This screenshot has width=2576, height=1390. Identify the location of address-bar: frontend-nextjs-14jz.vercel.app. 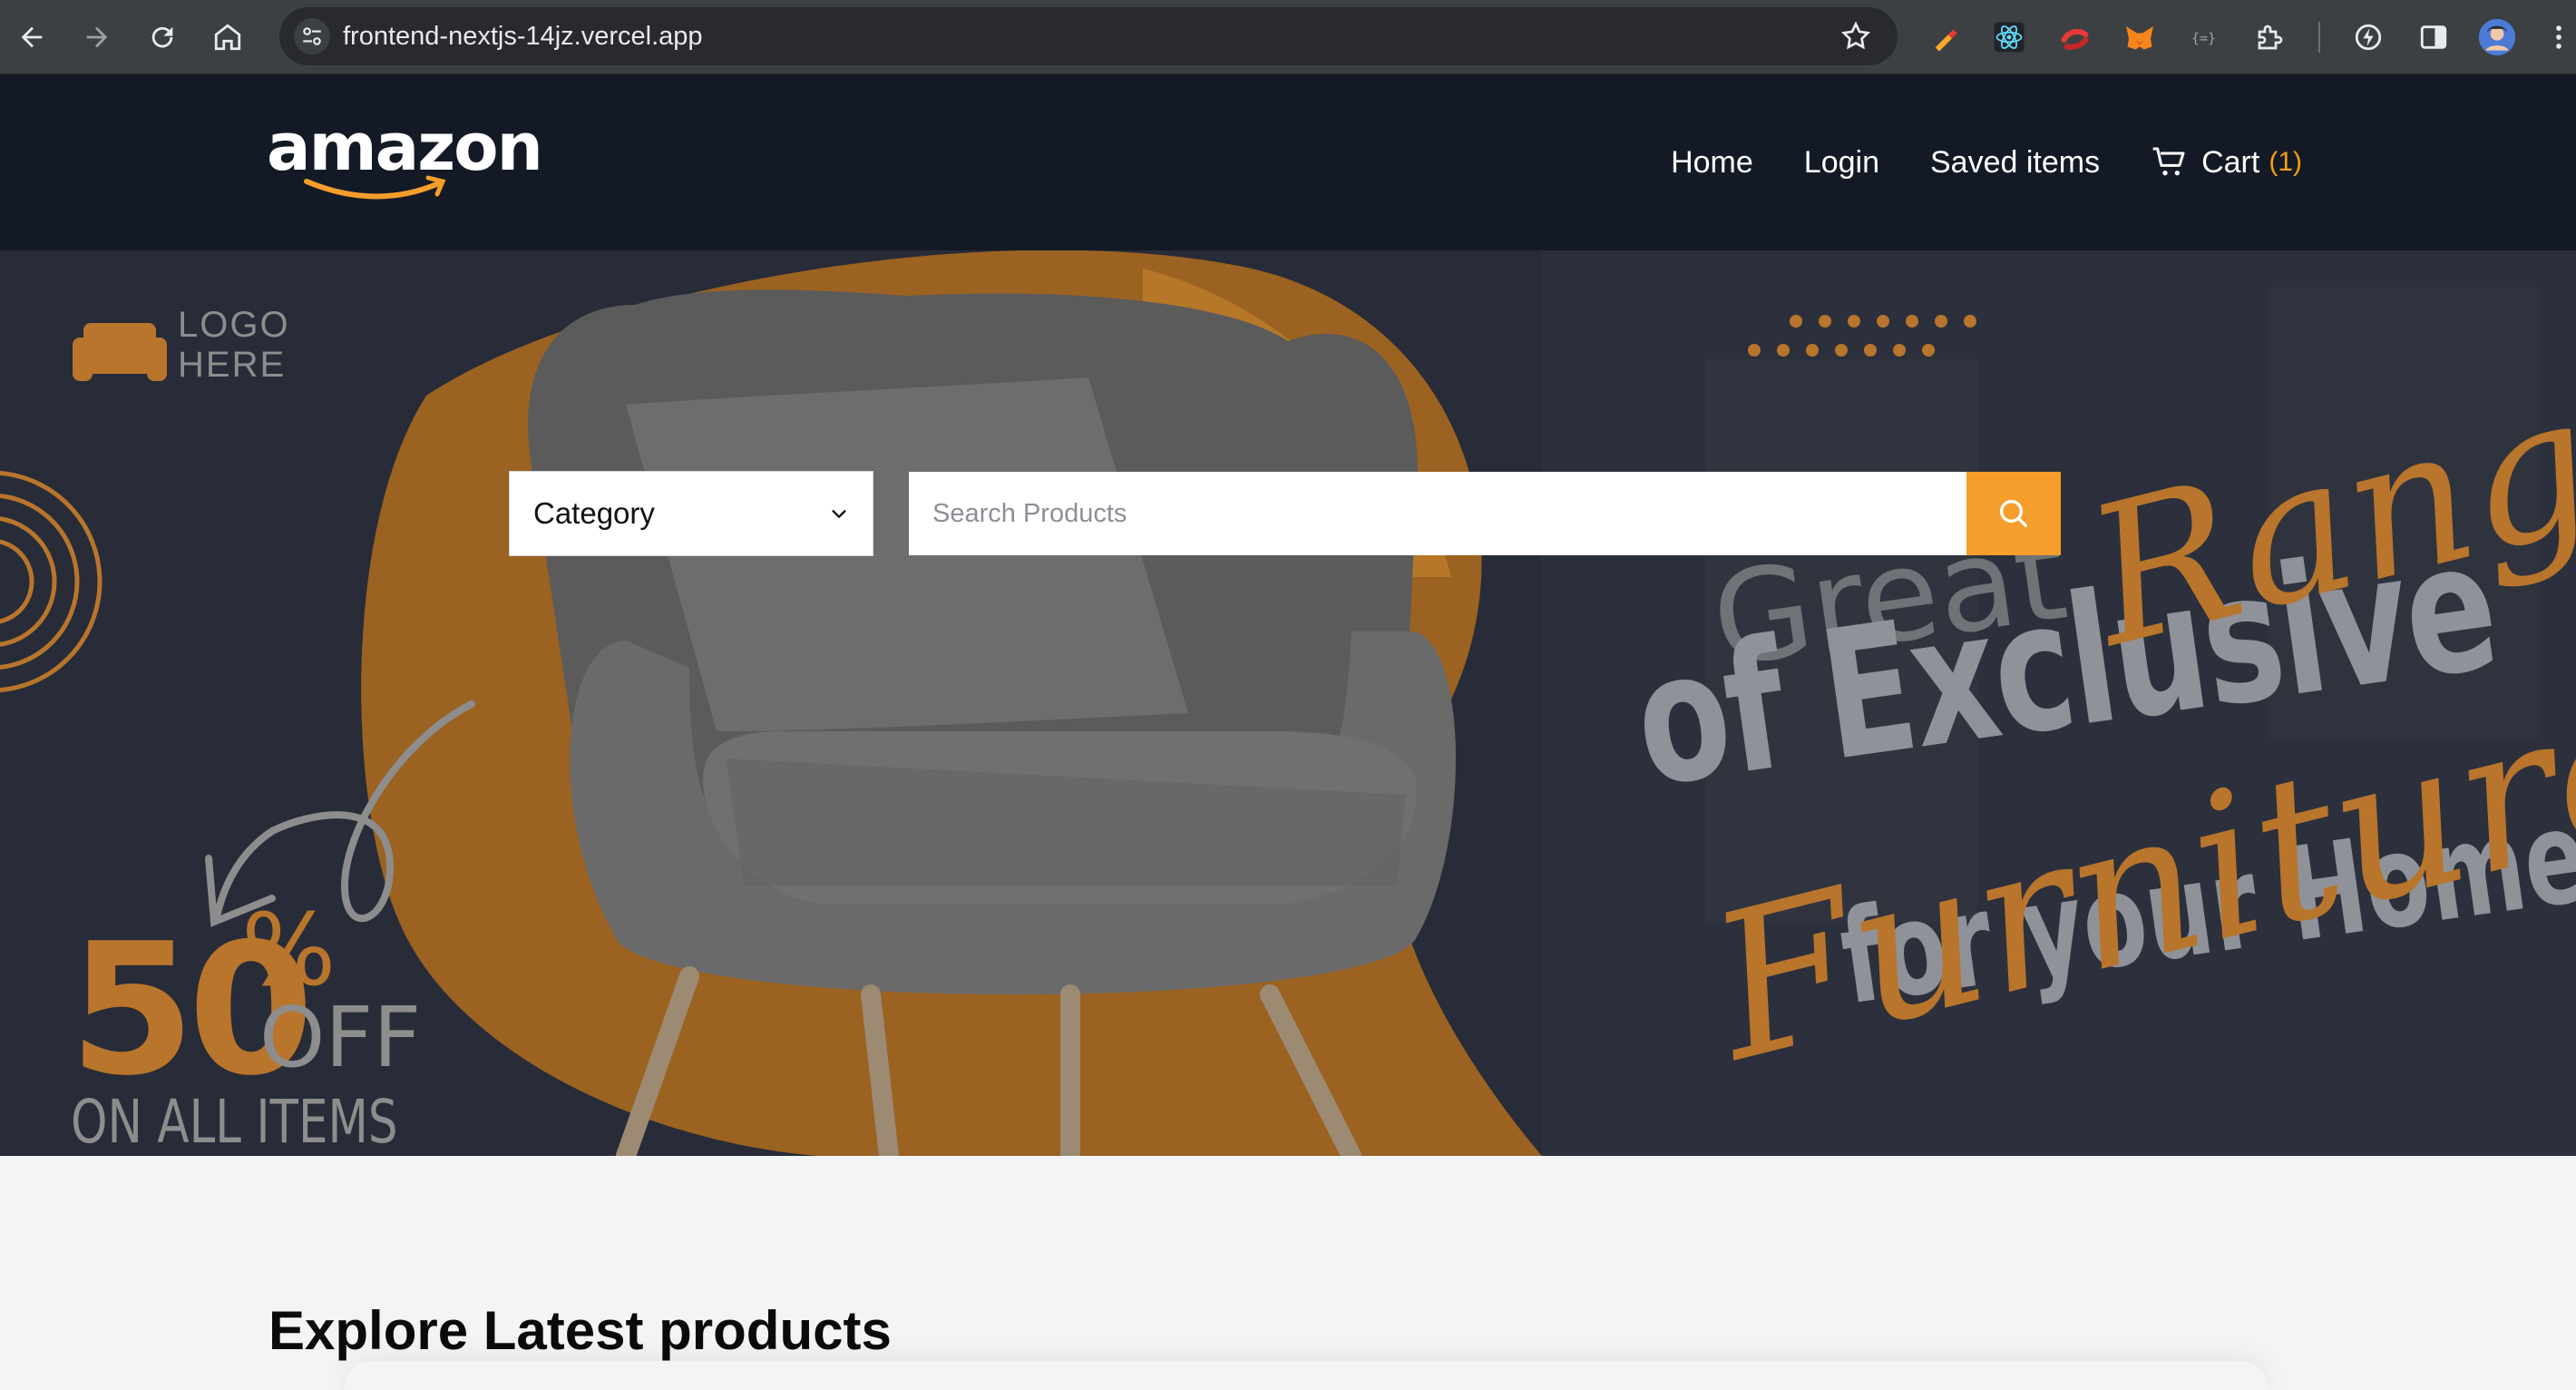
(1088, 36).